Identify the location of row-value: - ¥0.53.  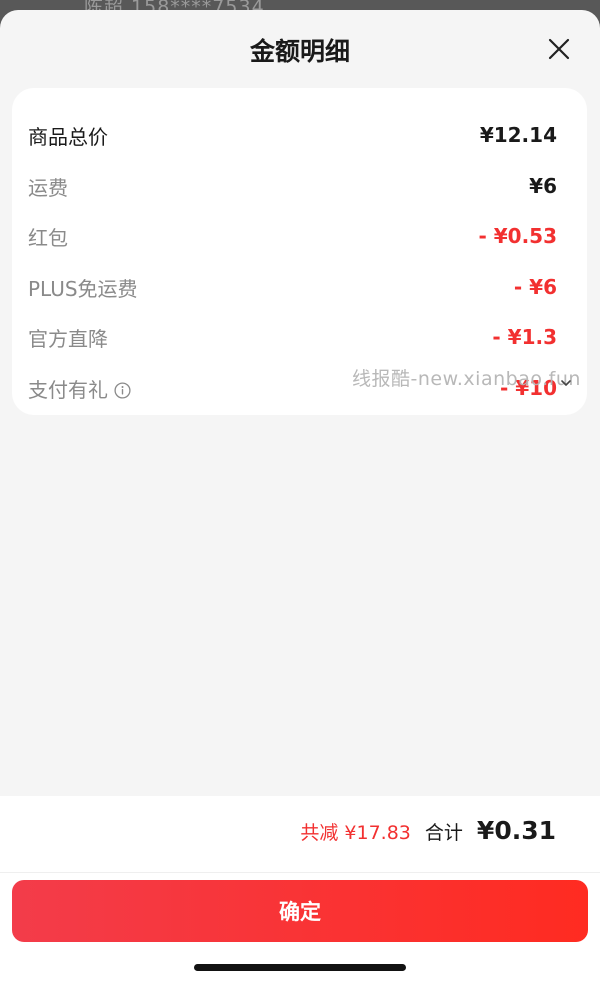
(517, 236).